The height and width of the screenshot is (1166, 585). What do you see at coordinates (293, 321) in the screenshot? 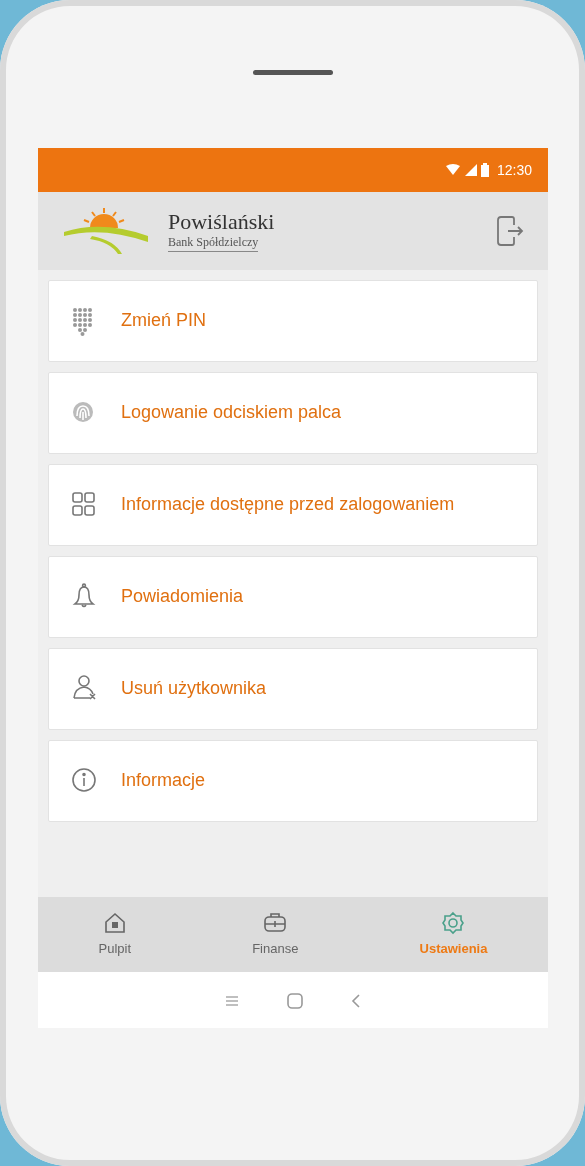
I see `menu-item: Zmień PIN` at bounding box center [293, 321].